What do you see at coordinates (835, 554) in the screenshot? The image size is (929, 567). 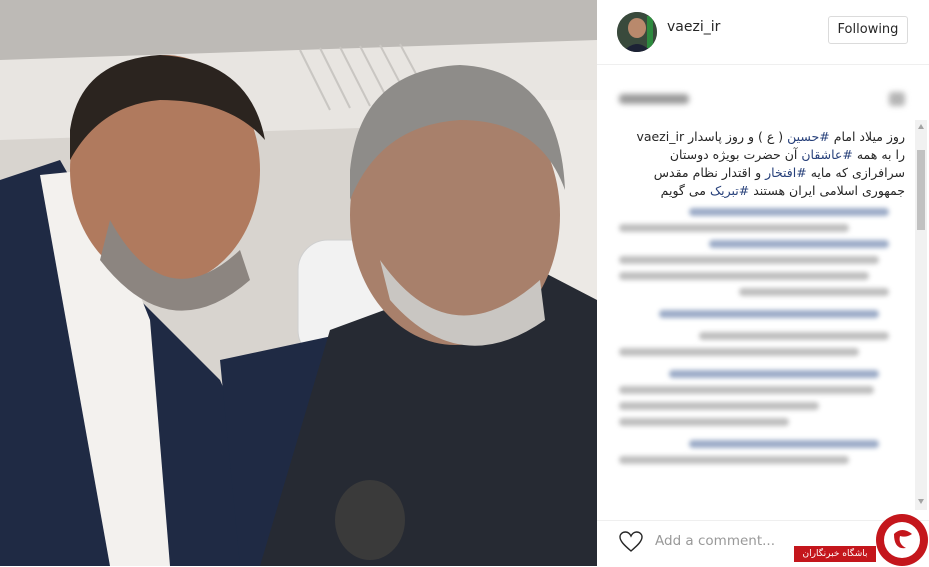 I see `watermark-text: باشگاه خبرنگاران` at bounding box center [835, 554].